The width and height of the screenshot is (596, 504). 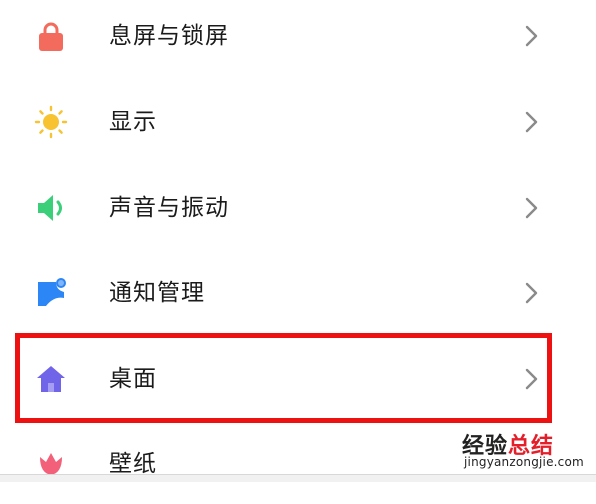 I want to click on settings-item-label: 通知管理, so click(x=157, y=293).